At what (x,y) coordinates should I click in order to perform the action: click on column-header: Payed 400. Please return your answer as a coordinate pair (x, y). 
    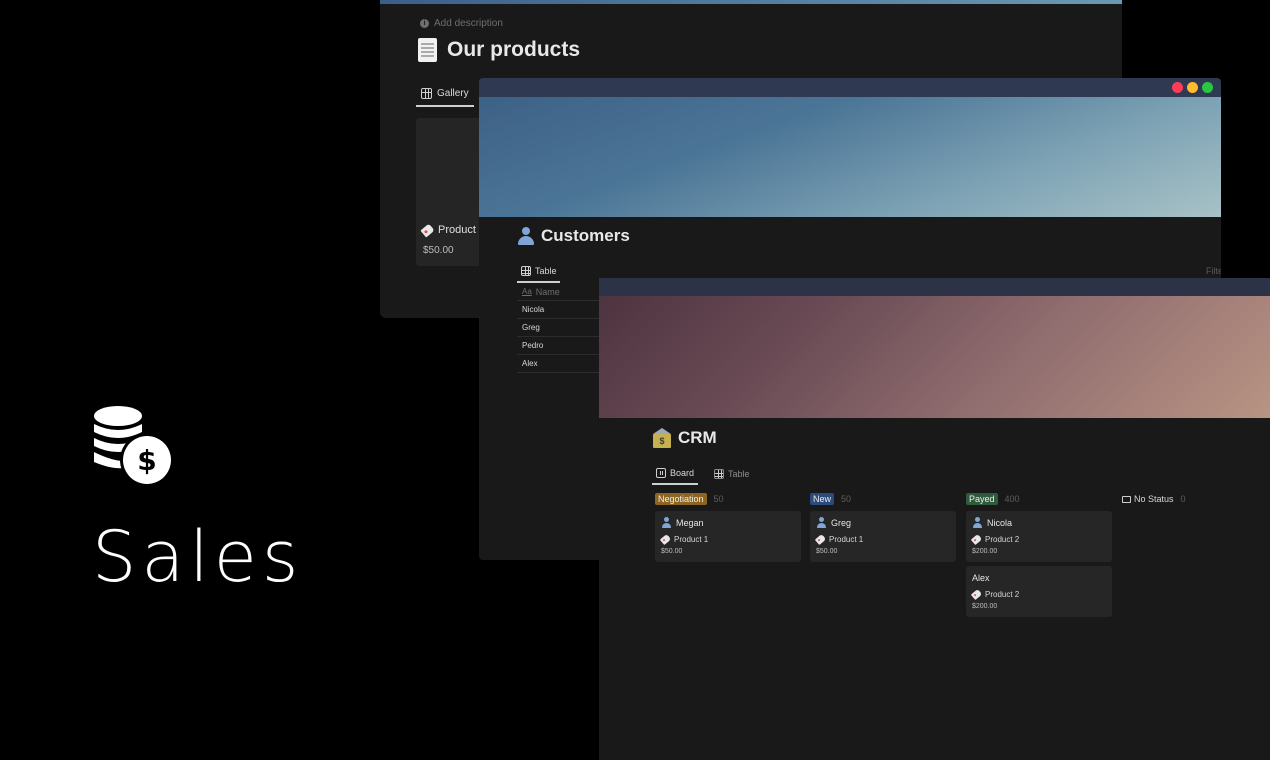
    Looking at the image, I should click on (1039, 499).